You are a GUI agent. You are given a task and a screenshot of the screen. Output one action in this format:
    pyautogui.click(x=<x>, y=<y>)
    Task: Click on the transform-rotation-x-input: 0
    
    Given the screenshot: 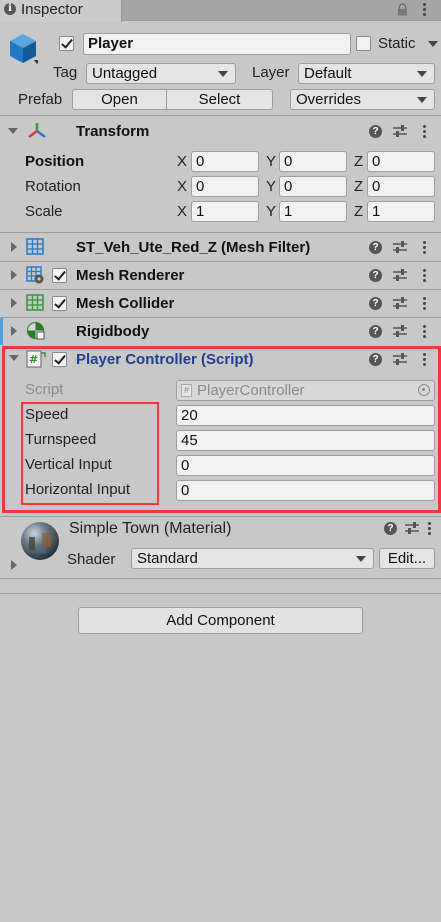 What is the action you would take?
    pyautogui.click(x=225, y=186)
    